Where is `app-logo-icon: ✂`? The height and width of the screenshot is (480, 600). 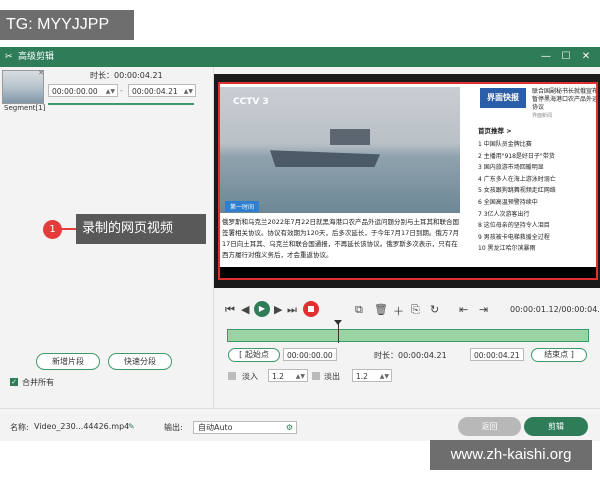
app-logo-icon: ✂ is located at coordinates (9, 57).